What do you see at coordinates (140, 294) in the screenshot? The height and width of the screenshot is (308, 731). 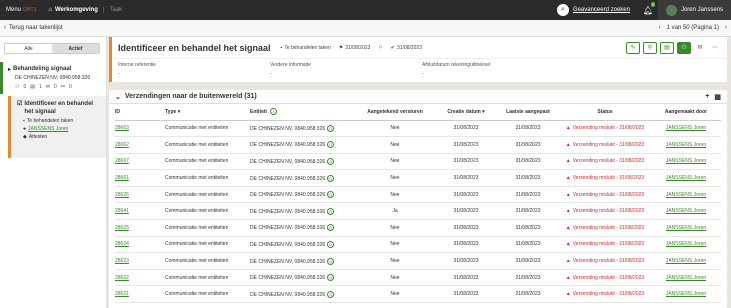 I see `cell-id: 28621` at bounding box center [140, 294].